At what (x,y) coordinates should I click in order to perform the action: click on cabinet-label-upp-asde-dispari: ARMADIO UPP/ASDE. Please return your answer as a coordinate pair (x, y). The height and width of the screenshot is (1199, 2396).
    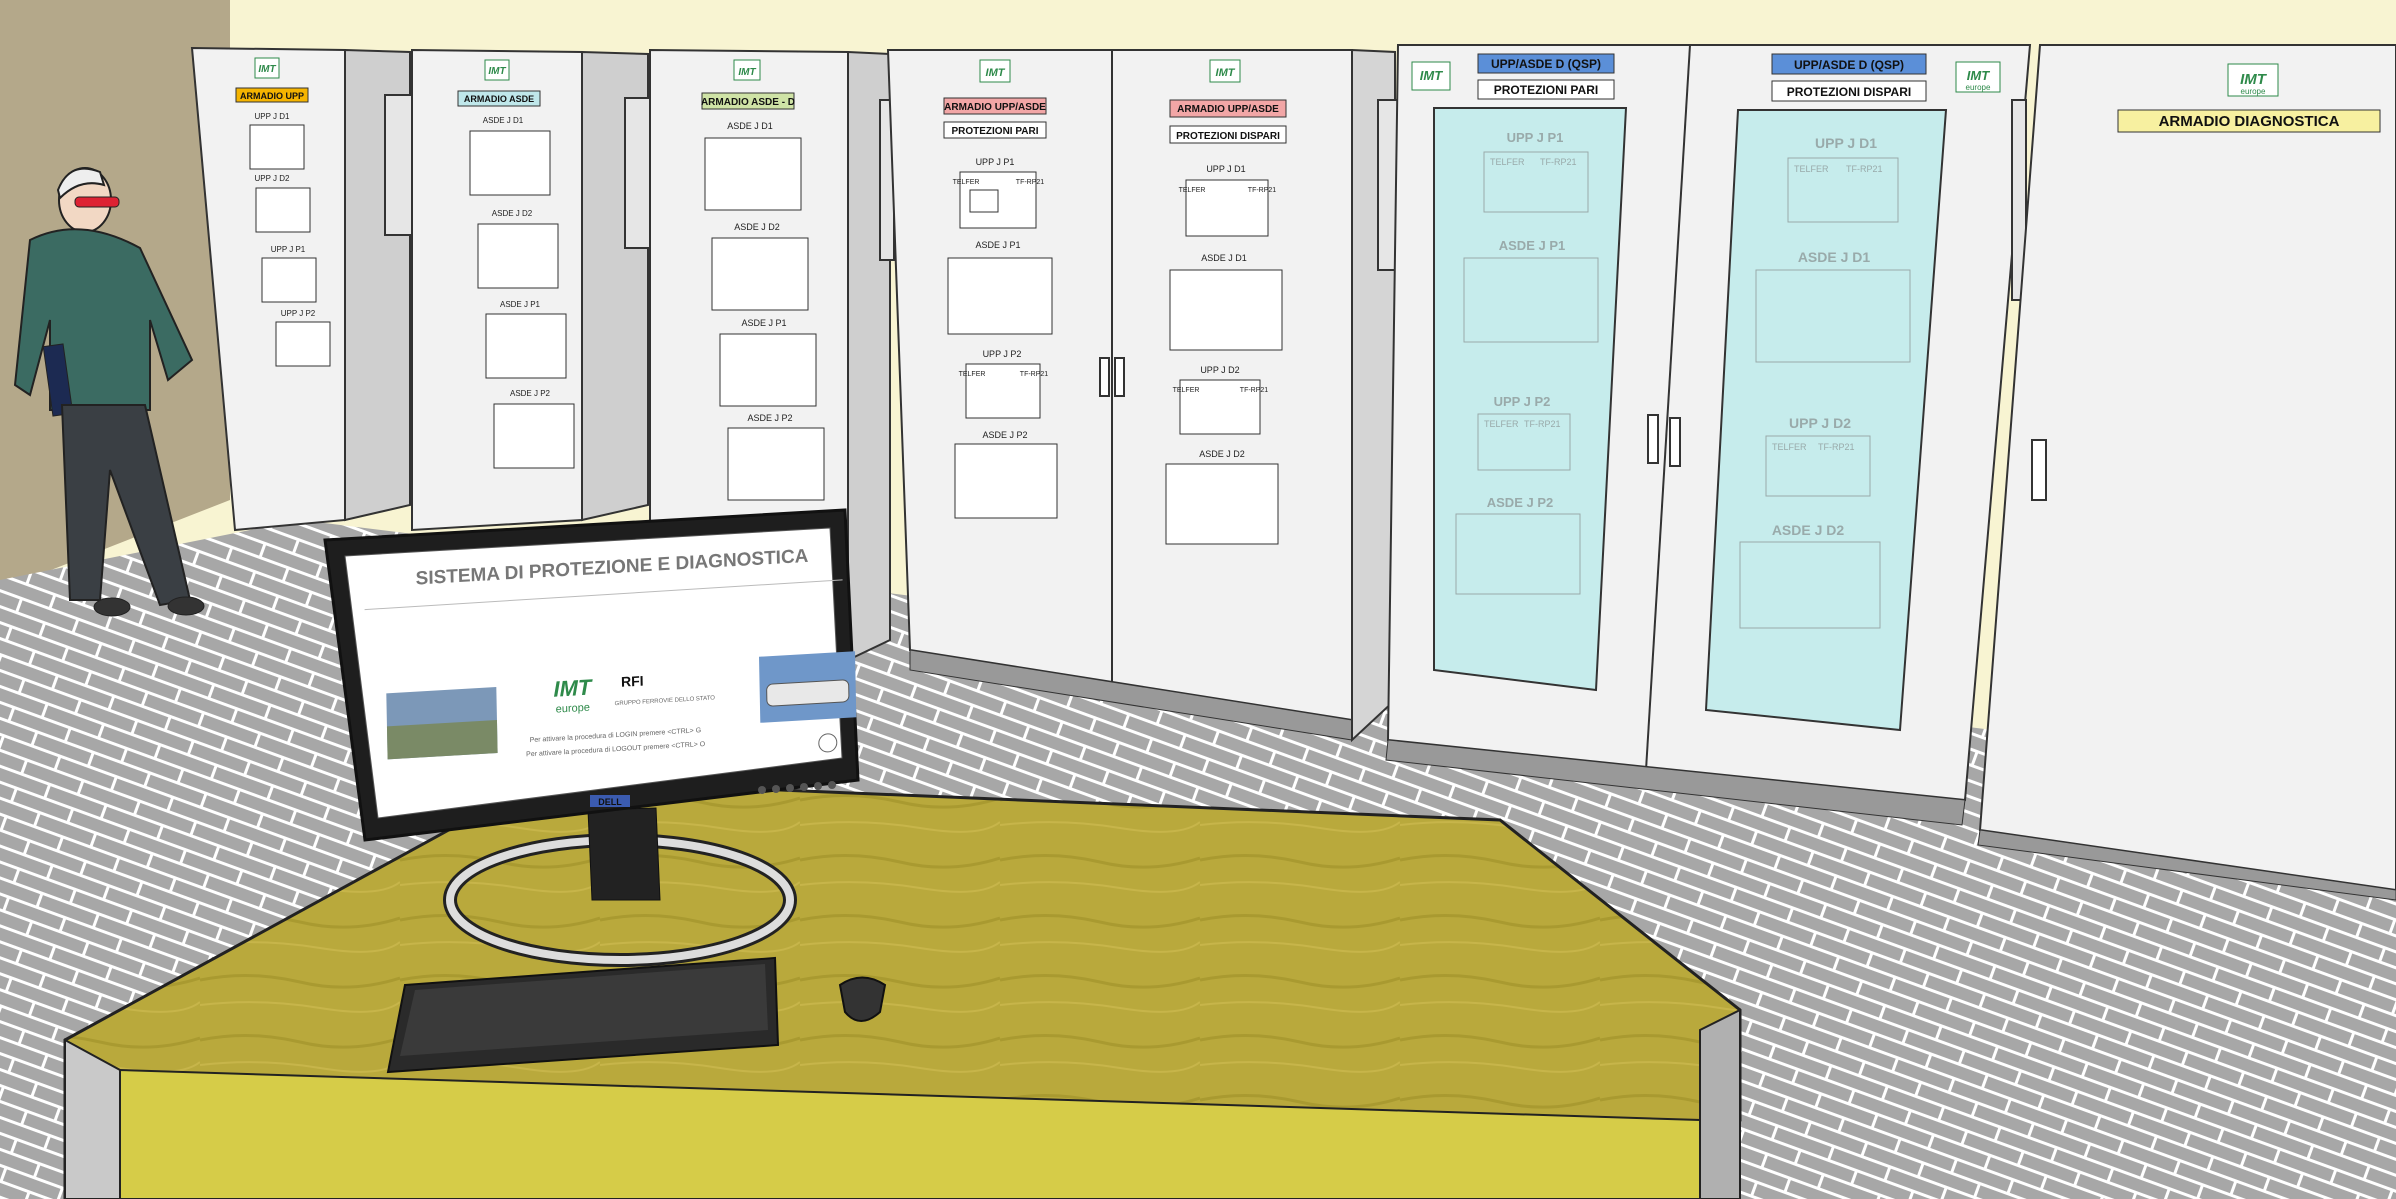
    Looking at the image, I should click on (1228, 109).